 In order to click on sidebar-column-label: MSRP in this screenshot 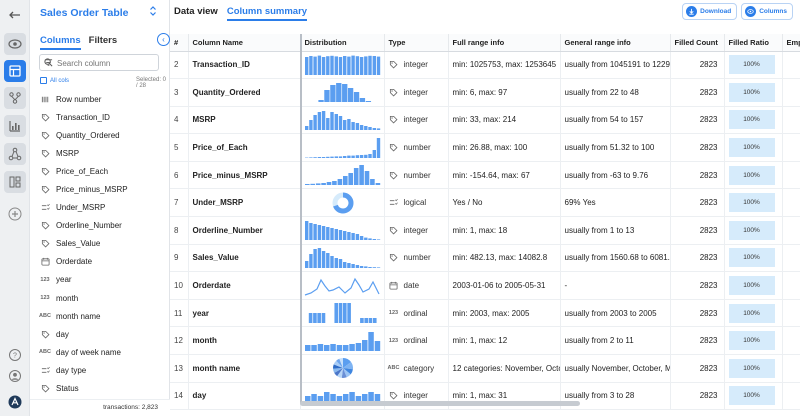, I will do `click(68, 153)`.